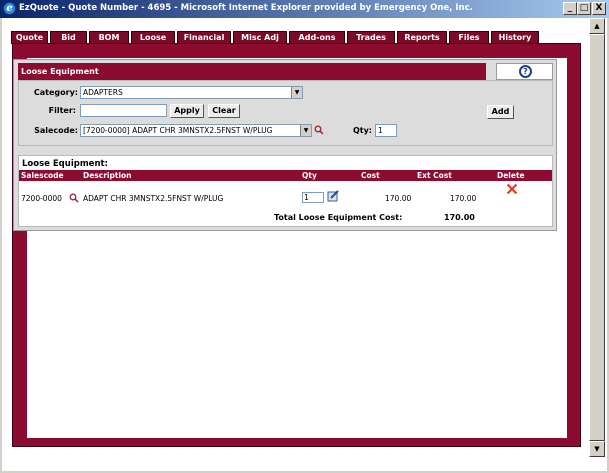 The width and height of the screenshot is (609, 473). I want to click on clear-button: Clear, so click(224, 111).